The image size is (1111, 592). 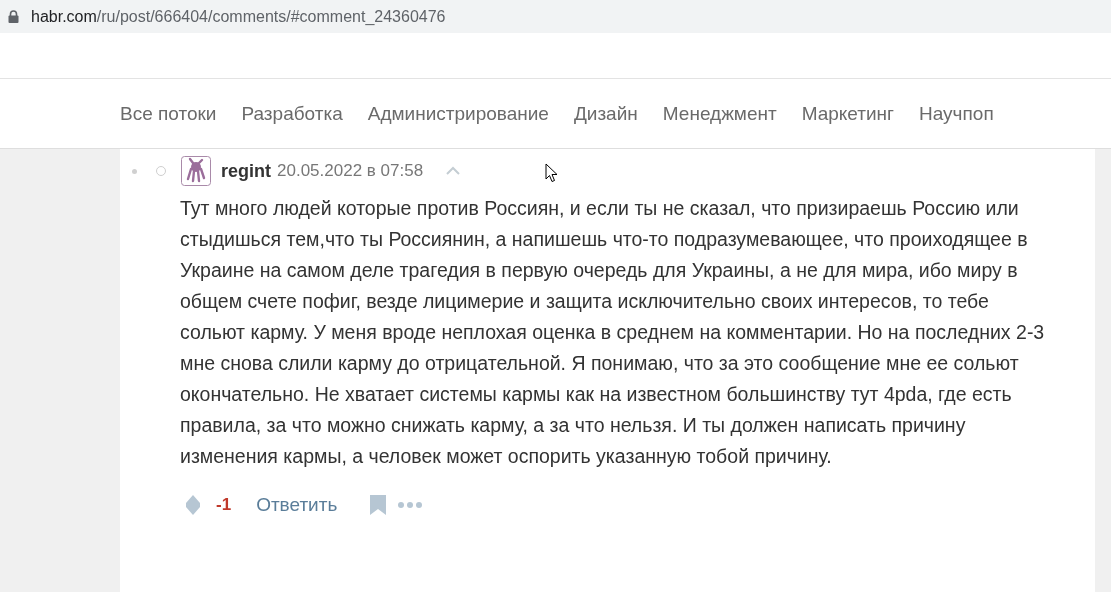 I want to click on nav-link: Научпоп, so click(x=956, y=113).